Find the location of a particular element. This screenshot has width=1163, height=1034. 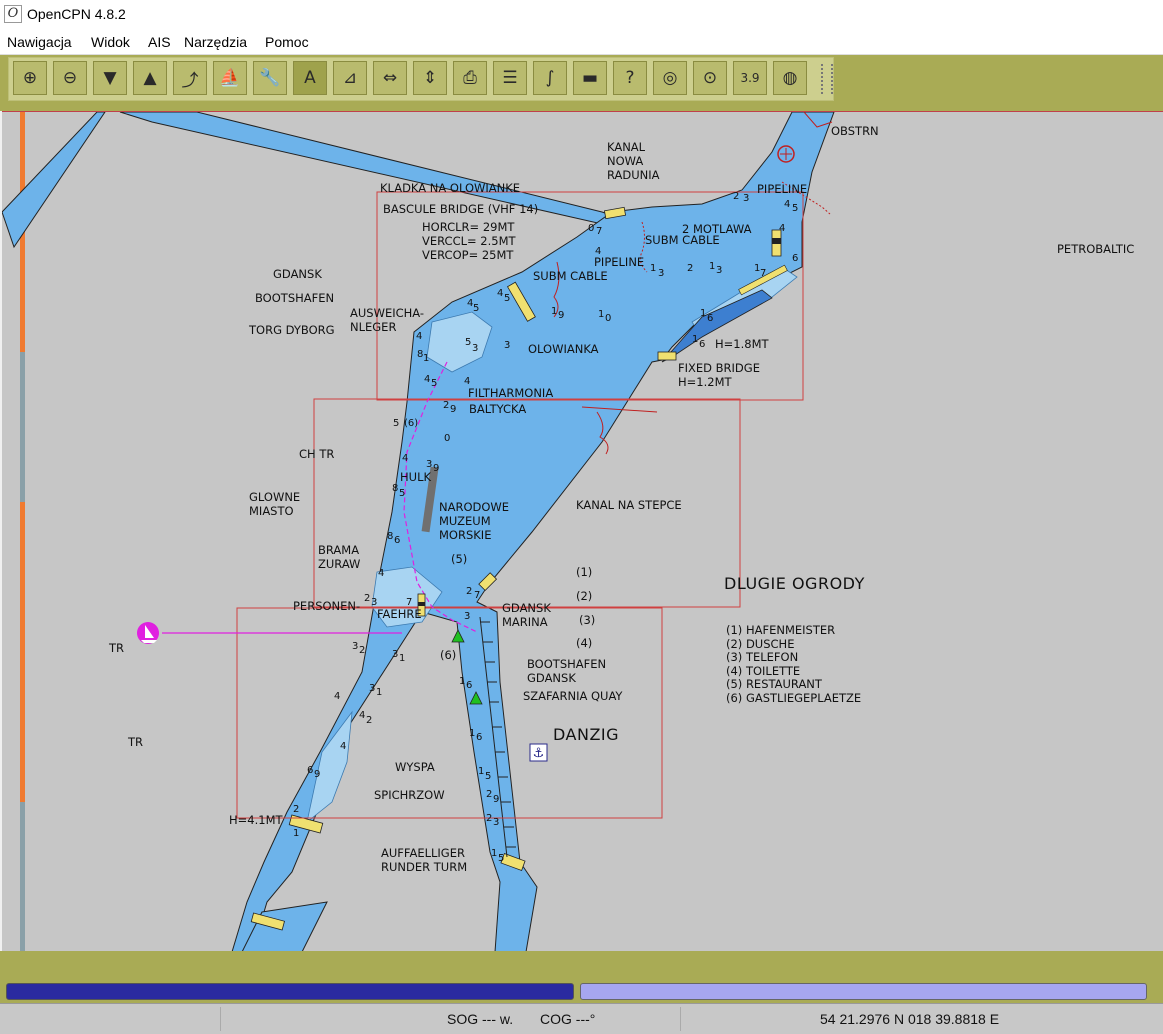

text-toggle-icon: A is located at coordinates (310, 78).